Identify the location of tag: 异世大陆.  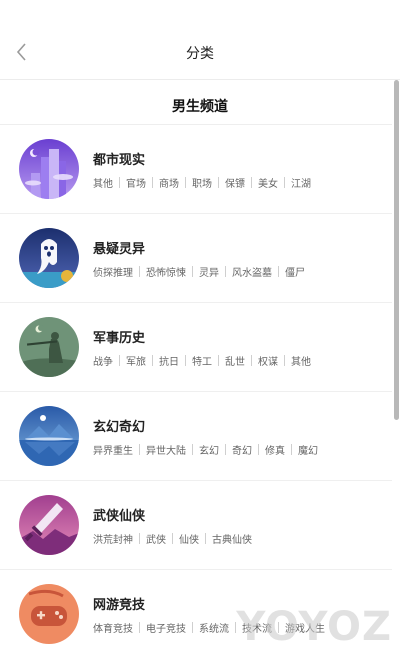
(166, 449).